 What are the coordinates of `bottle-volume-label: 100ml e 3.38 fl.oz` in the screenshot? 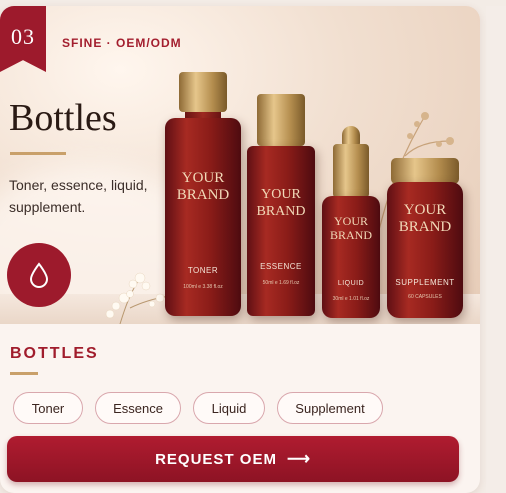 It's located at (203, 287).